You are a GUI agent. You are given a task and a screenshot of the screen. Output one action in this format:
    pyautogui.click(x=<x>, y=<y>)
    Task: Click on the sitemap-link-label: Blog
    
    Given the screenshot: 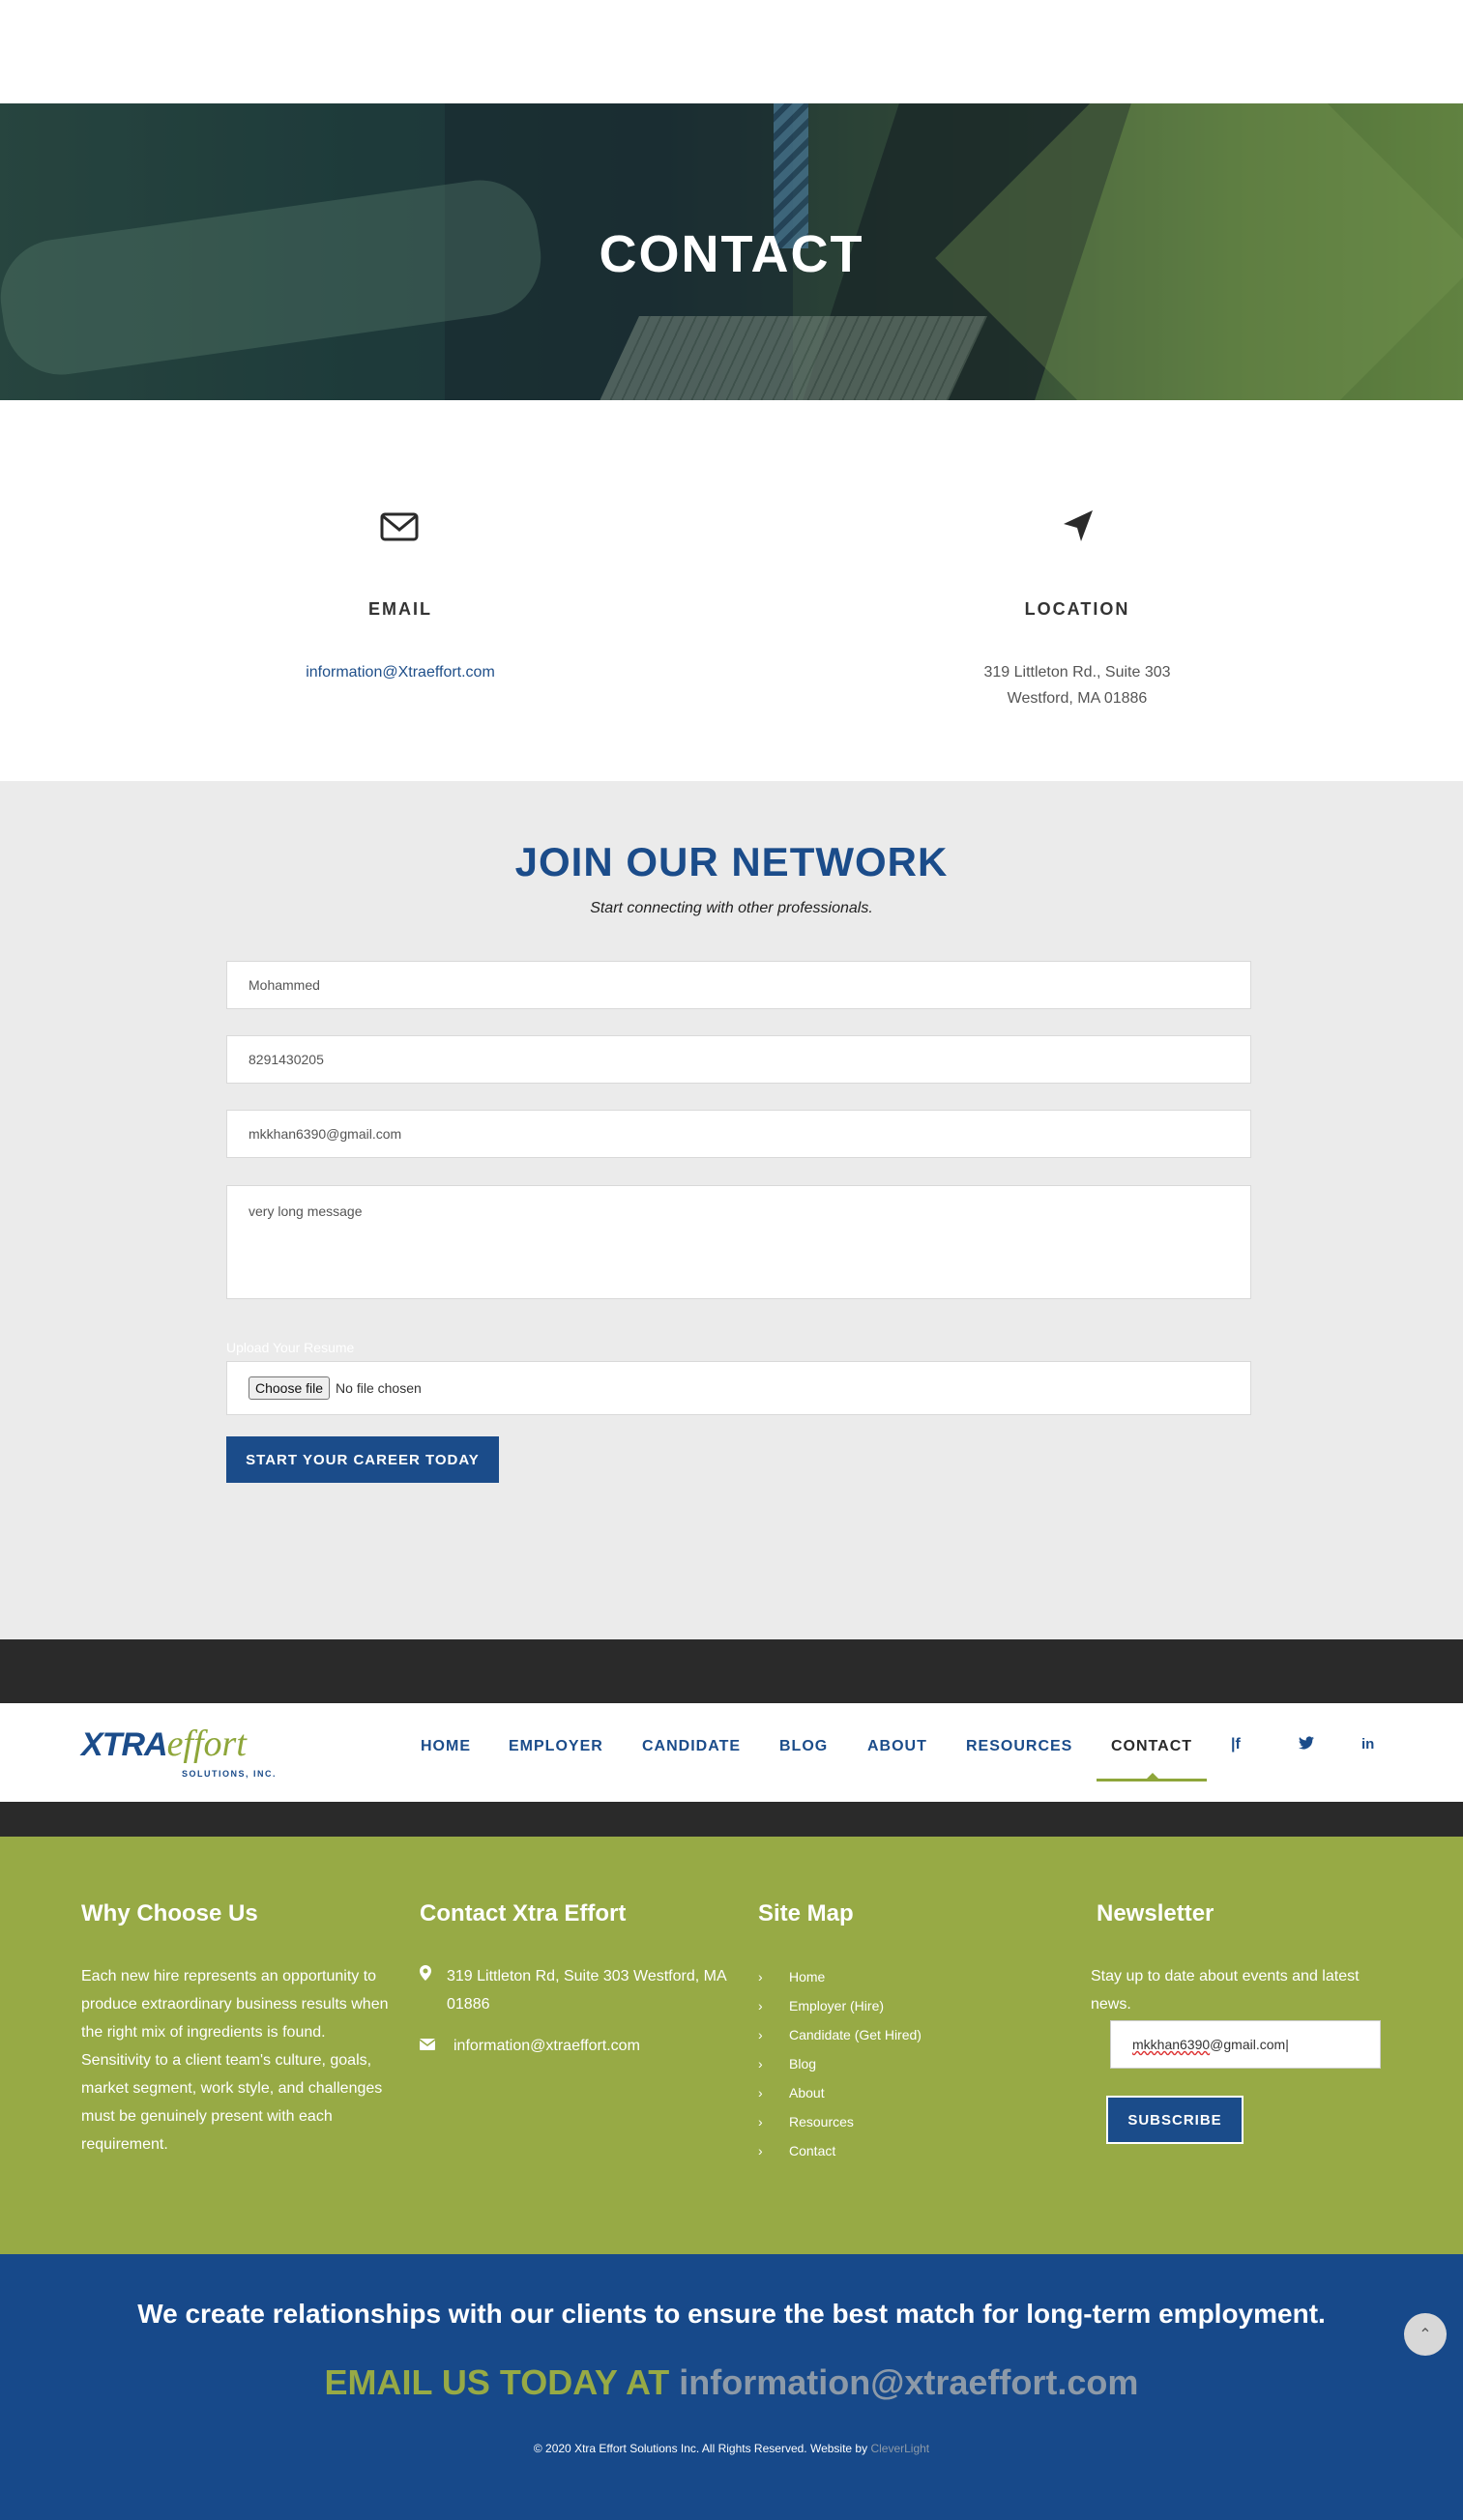 What is the action you would take?
    pyautogui.click(x=803, y=2063)
    